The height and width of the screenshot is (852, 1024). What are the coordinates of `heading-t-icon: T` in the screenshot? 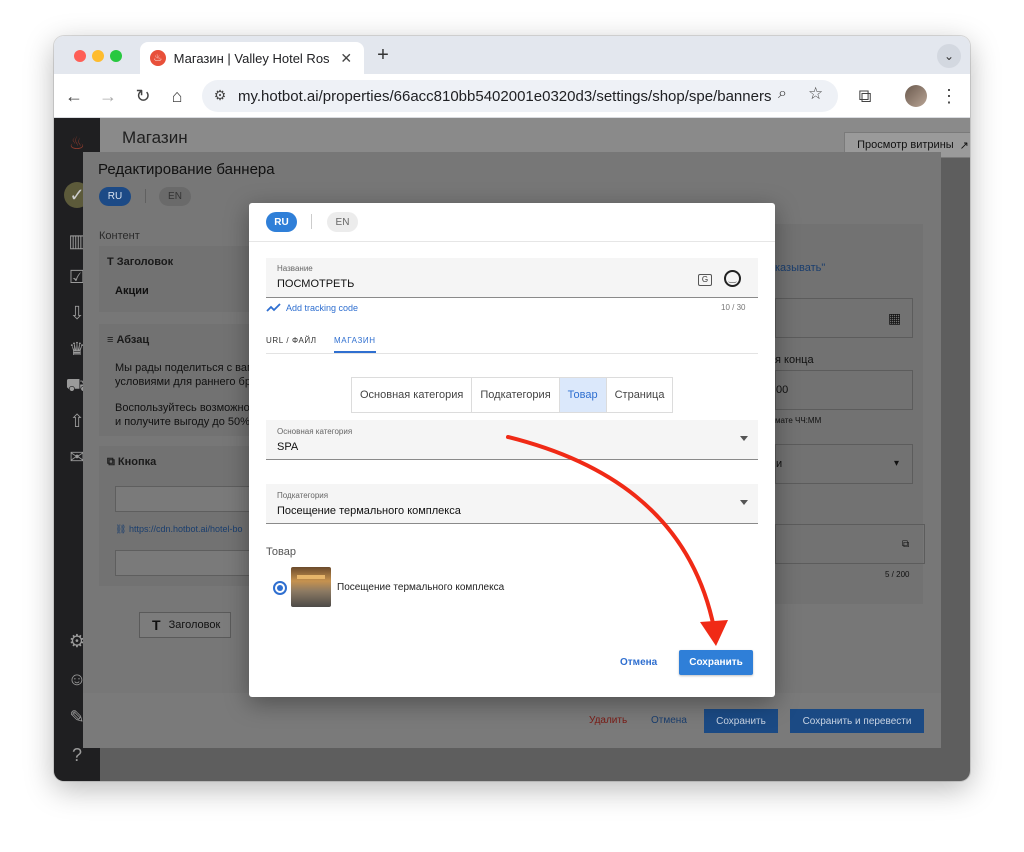 It's located at (156, 625).